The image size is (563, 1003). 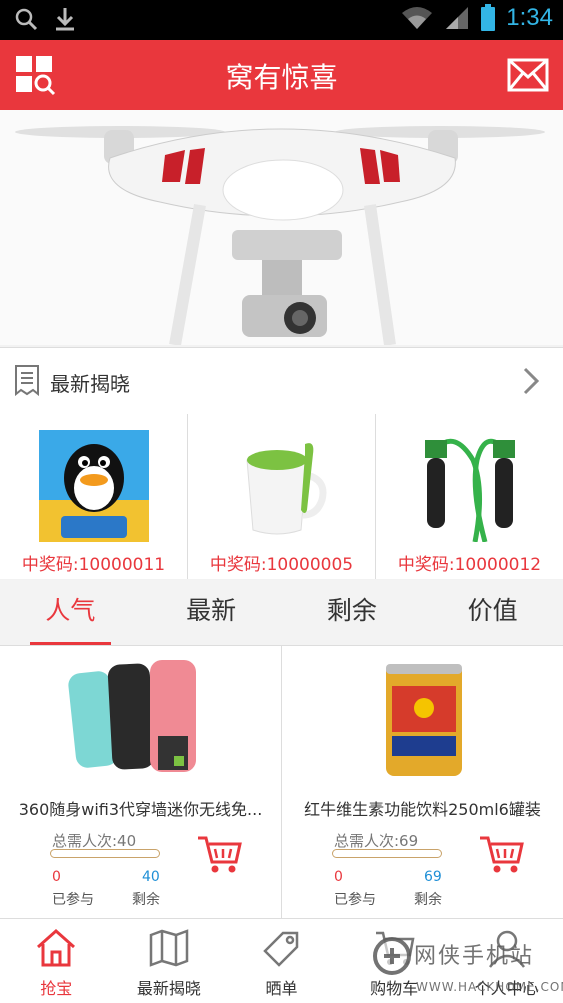 I want to click on red-bull-image, so click(x=422, y=721).